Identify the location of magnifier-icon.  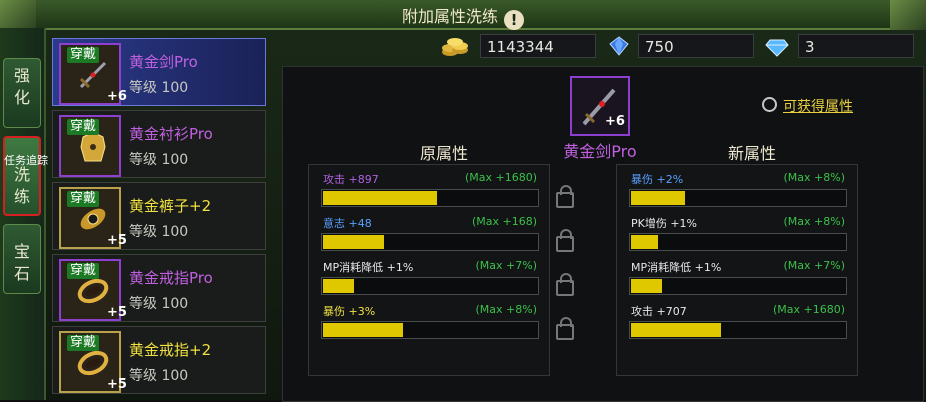
(769, 104).